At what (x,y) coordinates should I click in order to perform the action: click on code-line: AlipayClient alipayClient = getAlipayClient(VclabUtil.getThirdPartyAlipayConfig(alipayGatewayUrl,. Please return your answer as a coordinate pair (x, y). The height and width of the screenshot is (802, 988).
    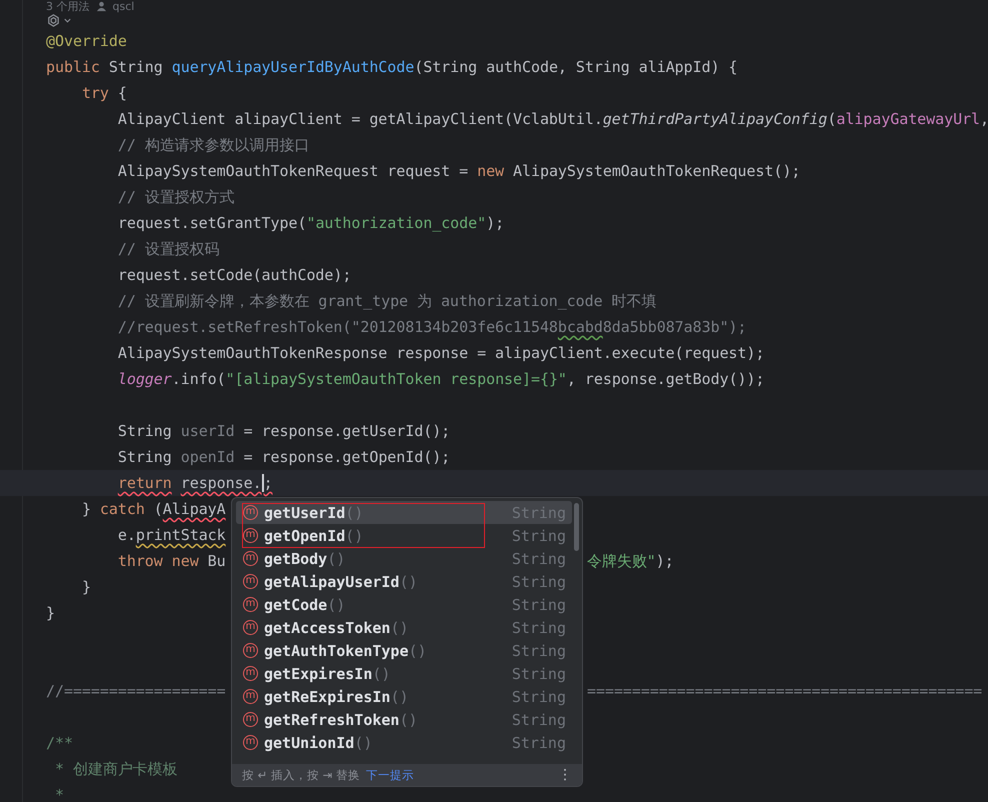
    Looking at the image, I should click on (552, 119).